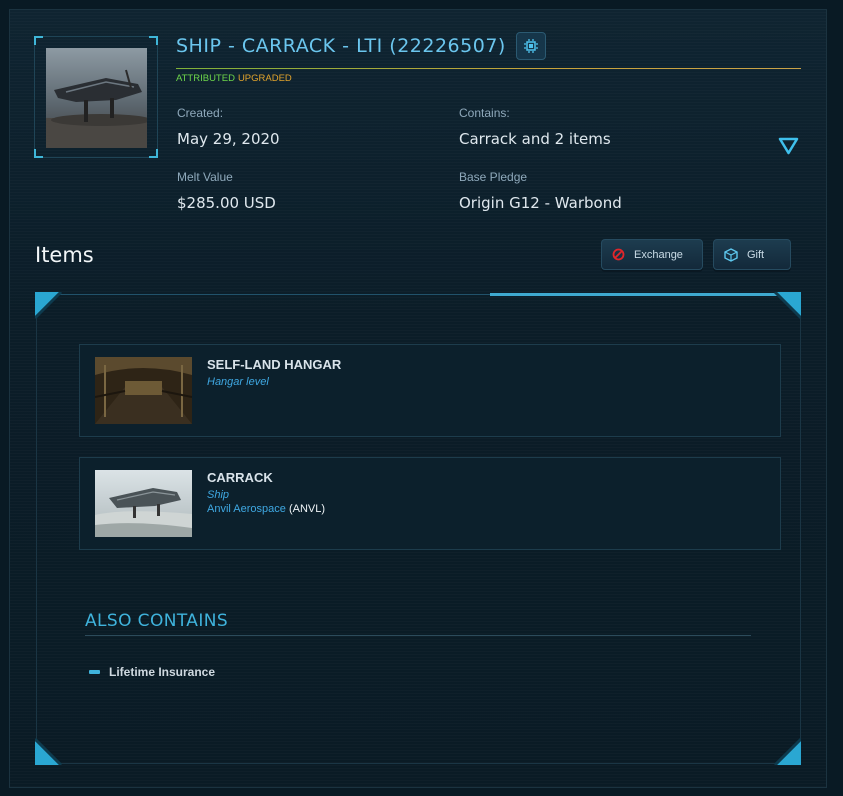  What do you see at coordinates (143, 503) in the screenshot?
I see `carrack-image` at bounding box center [143, 503].